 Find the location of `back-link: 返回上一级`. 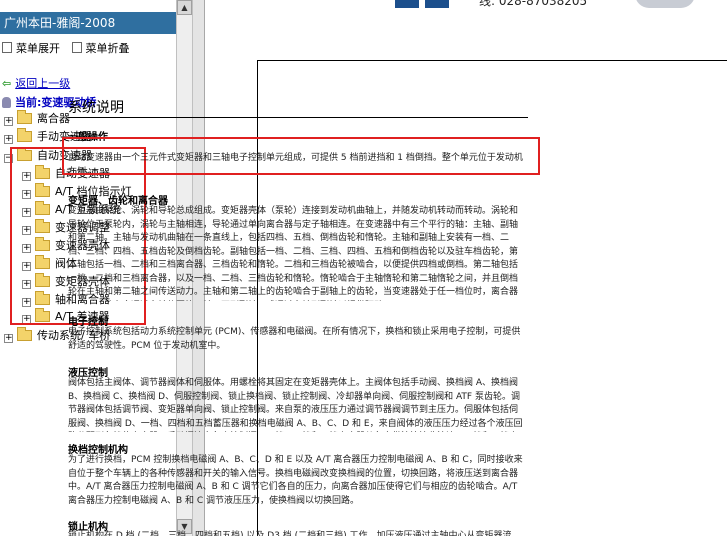

back-link: 返回上一级 is located at coordinates (42, 83).